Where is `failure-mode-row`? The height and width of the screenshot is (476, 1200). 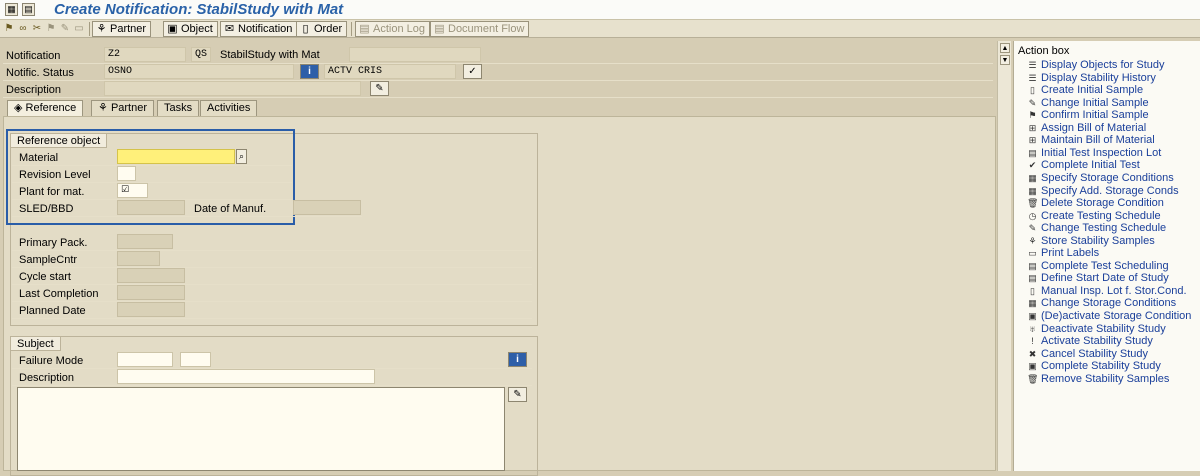
failure-mode-row is located at coordinates (272, 360).